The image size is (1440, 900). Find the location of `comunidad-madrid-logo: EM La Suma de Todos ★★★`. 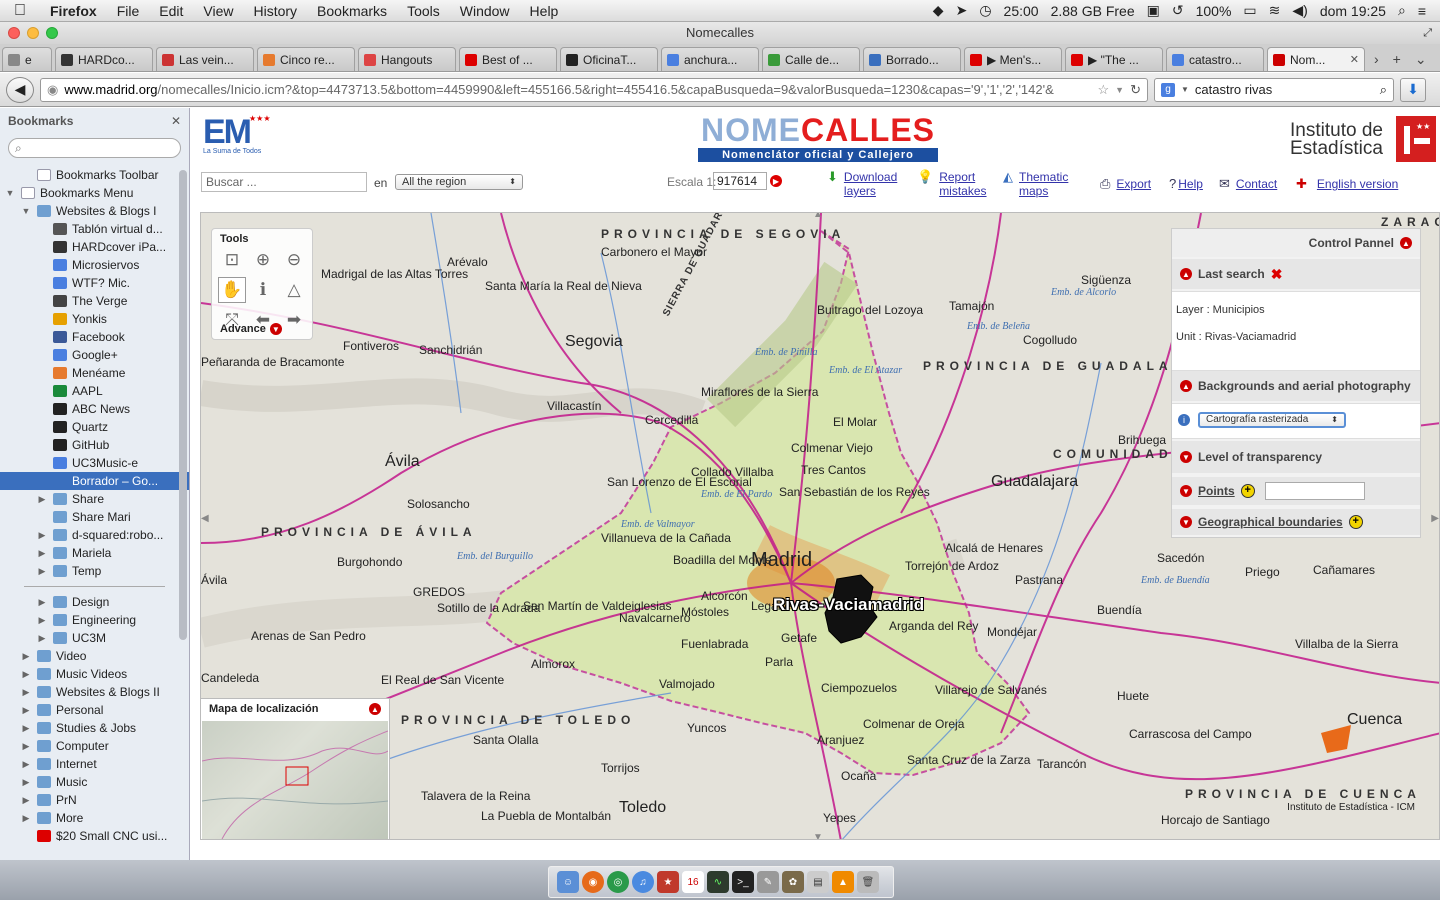

comunidad-madrid-logo: EM La Suma de Todos ★★★ is located at coordinates (237, 137).